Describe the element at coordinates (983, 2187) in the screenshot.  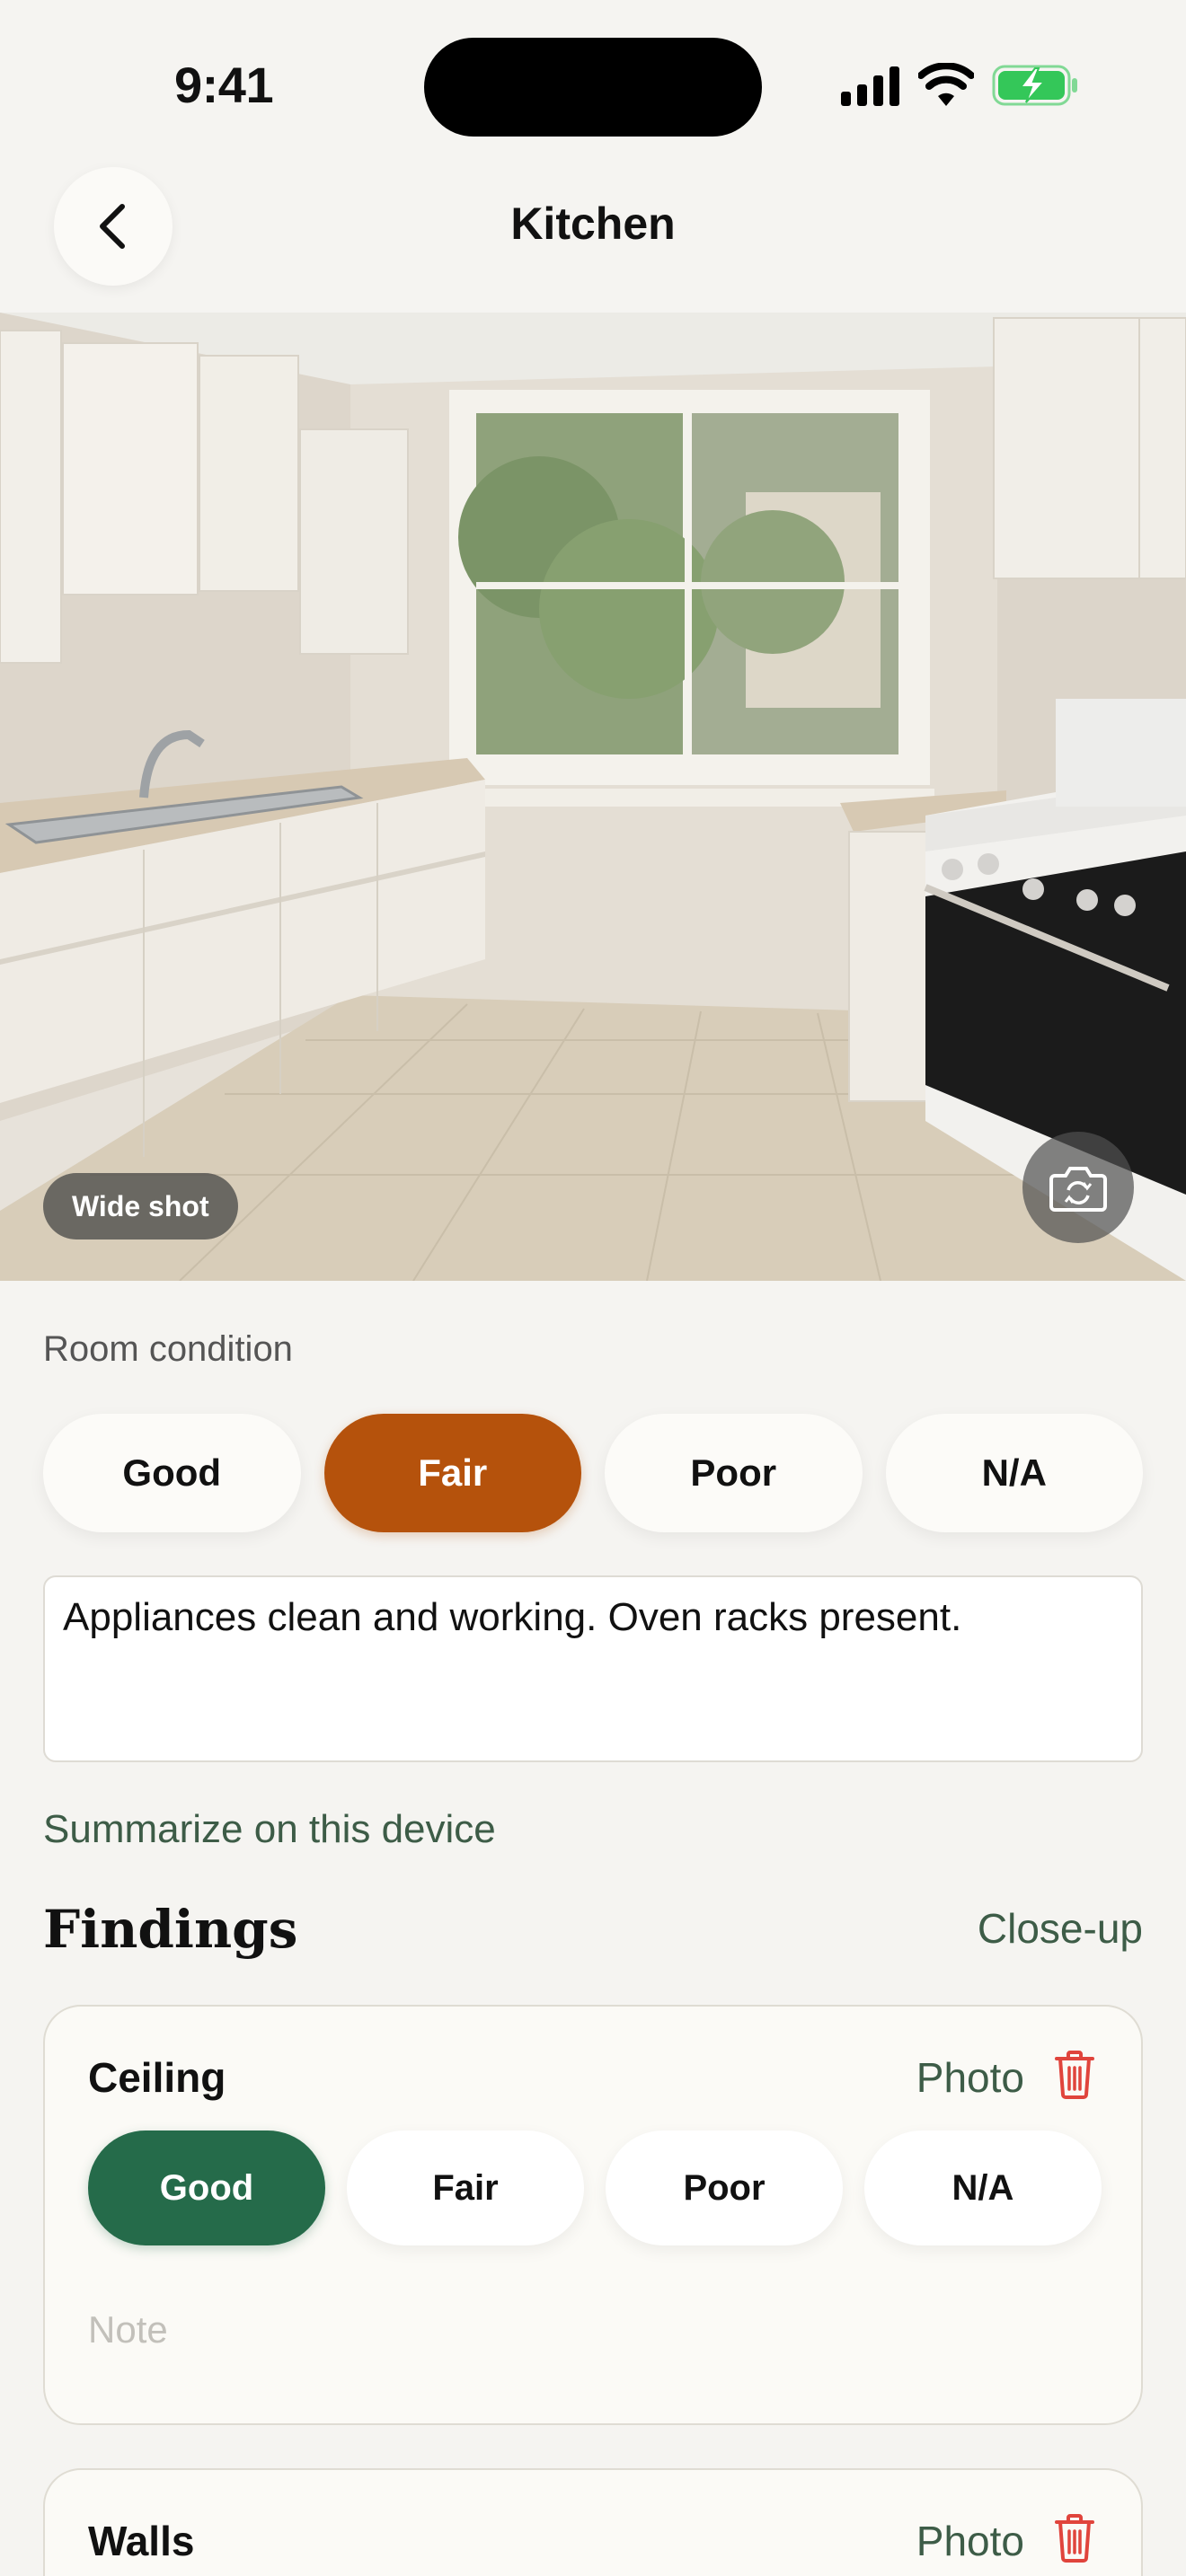
I see `finding-option-na: N/A` at that location.